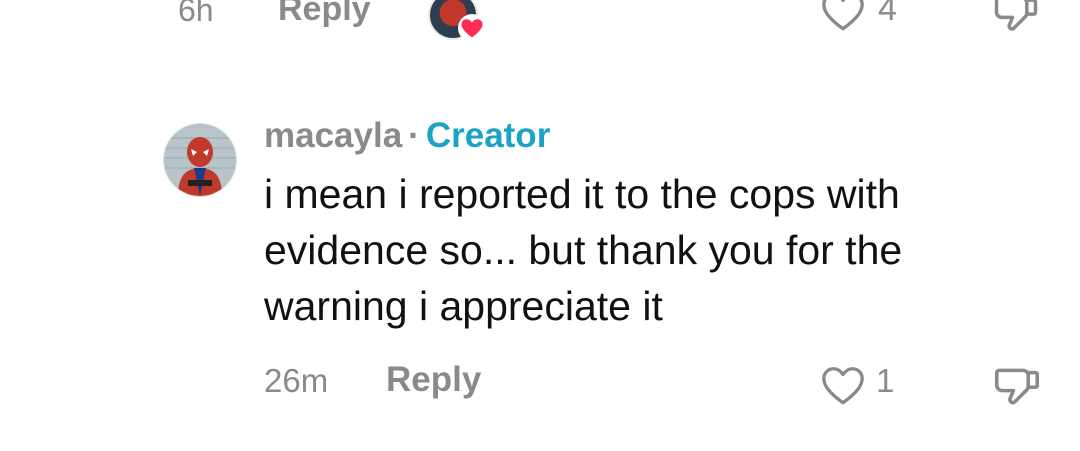 The image size is (1080, 451). I want to click on previous-like-heart-icon, so click(843, 18).